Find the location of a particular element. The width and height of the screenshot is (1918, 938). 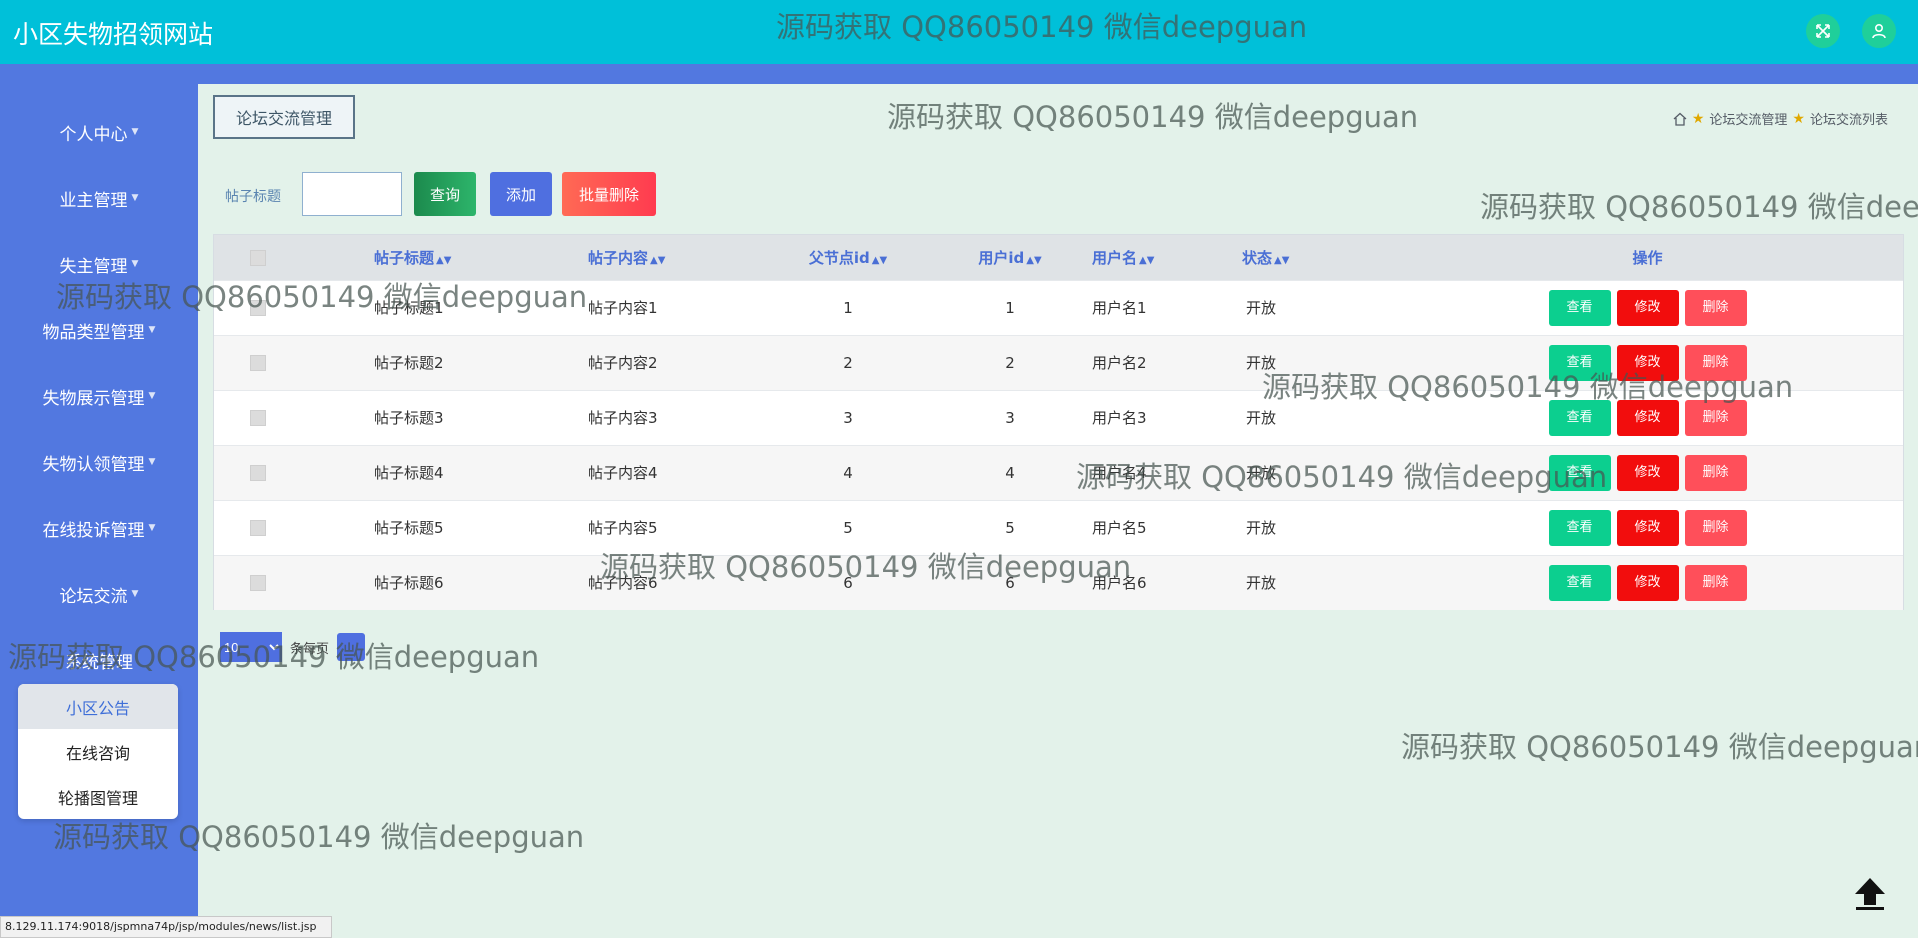

sidebar-item-label: 系统管理 is located at coordinates (99, 662).